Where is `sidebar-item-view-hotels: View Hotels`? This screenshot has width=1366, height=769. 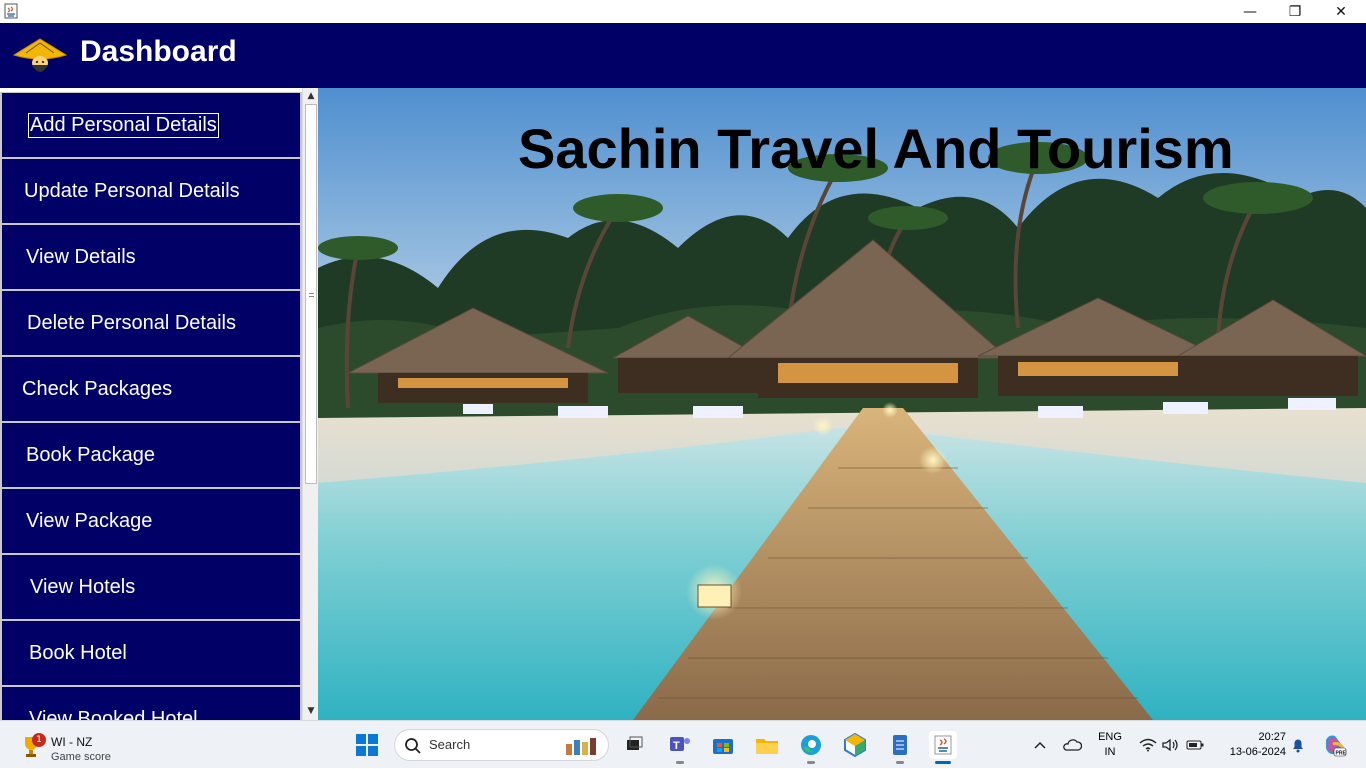
sidebar-item-view-hotels: View Hotels is located at coordinates (151, 587).